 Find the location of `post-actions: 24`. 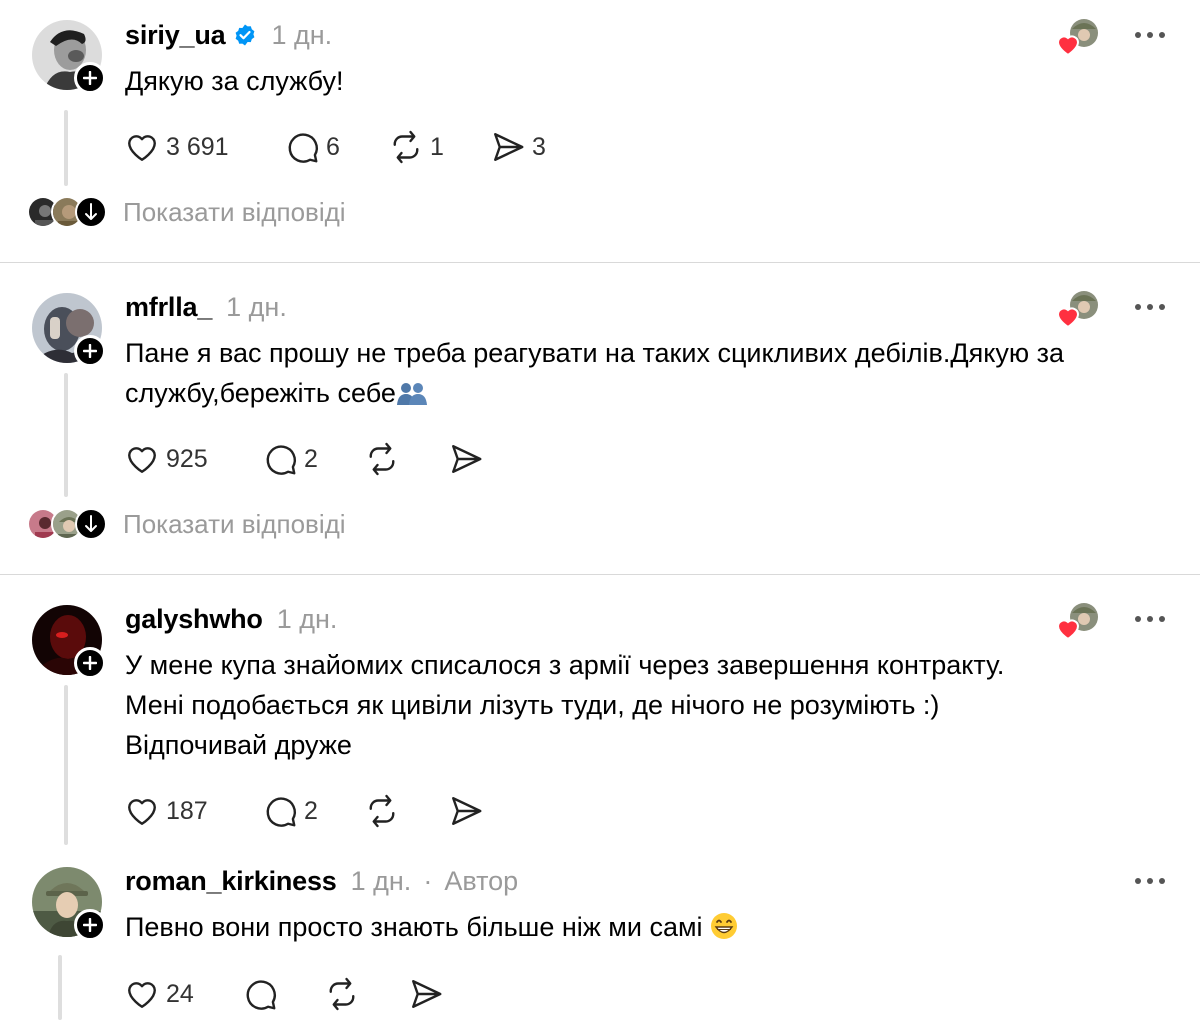

post-actions: 24 is located at coordinates (296, 994).